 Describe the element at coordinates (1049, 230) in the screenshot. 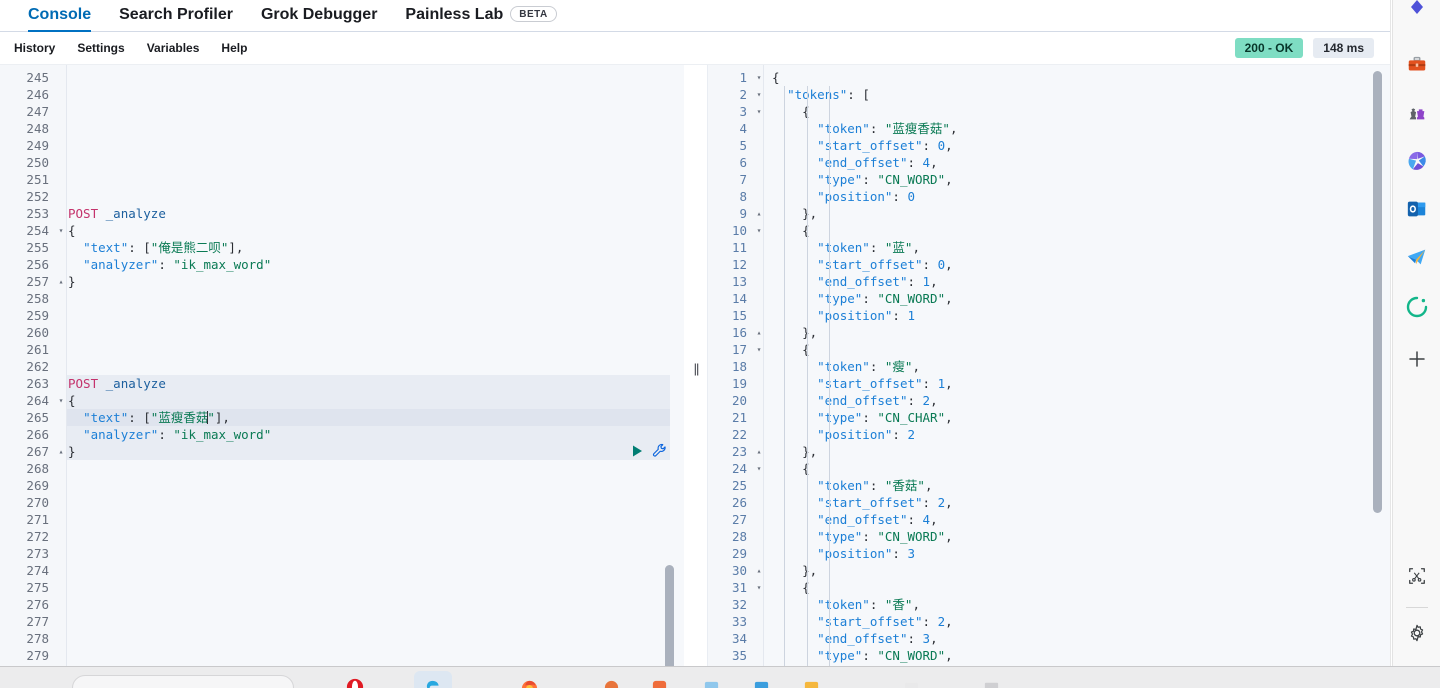

I see `code-line: 10▾ {` at that location.